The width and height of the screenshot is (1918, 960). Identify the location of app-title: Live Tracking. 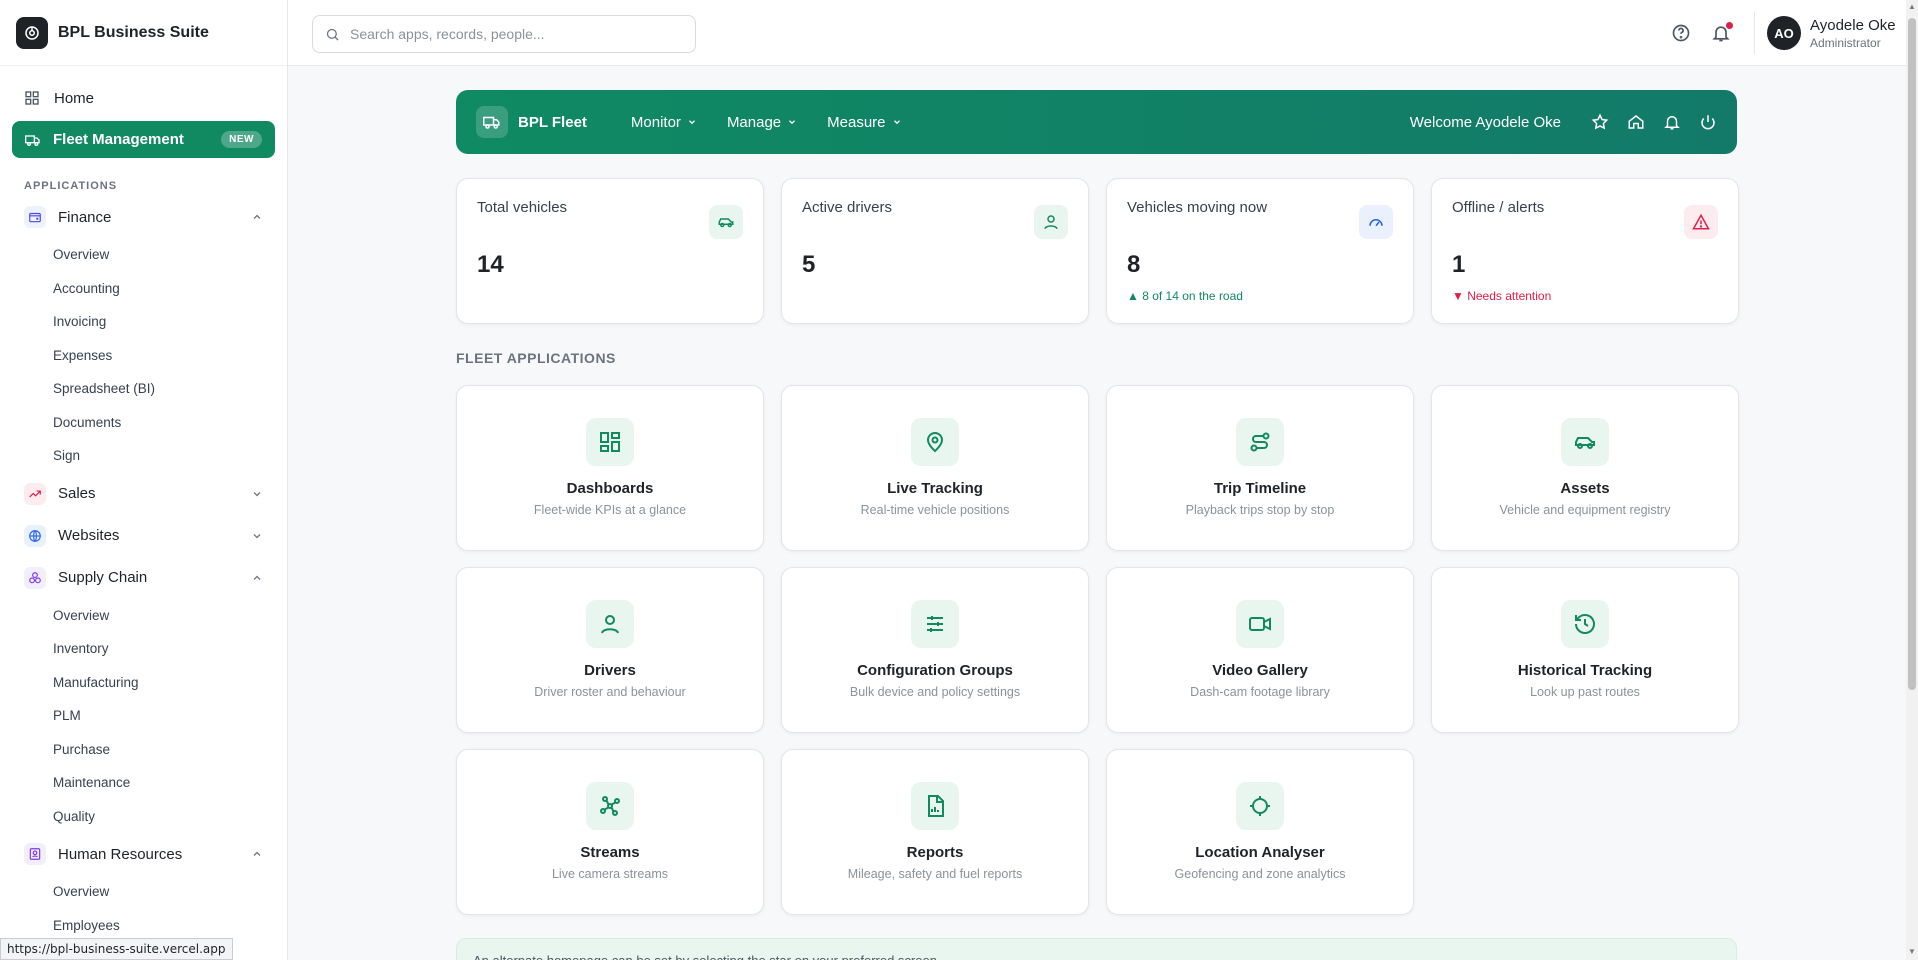
(935, 488).